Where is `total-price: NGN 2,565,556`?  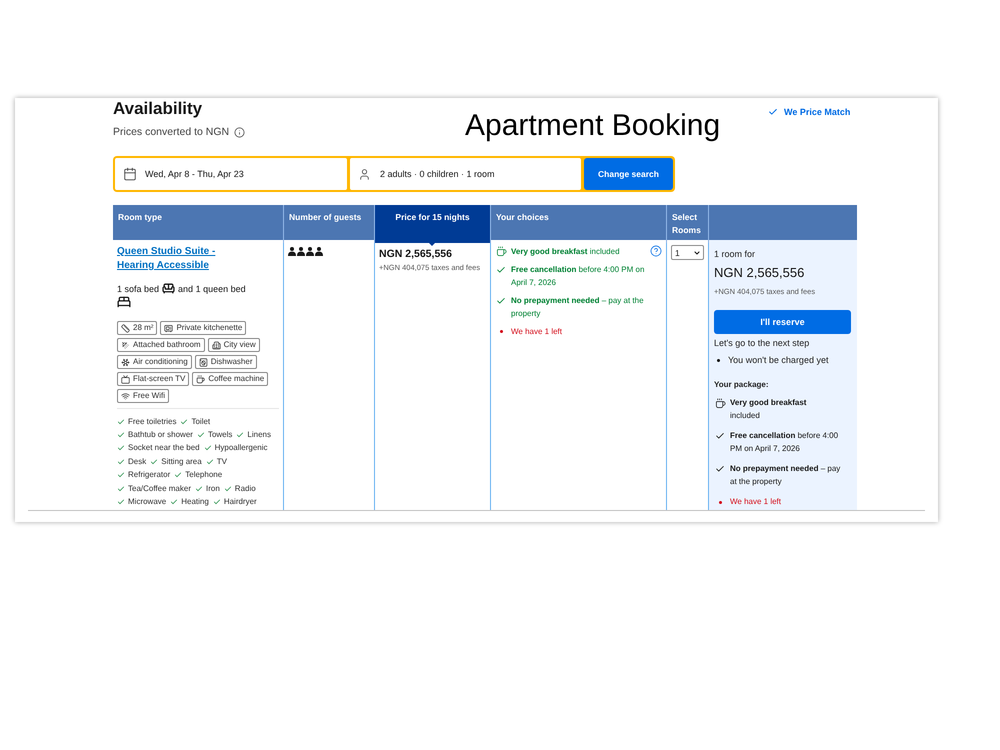
total-price: NGN 2,565,556 is located at coordinates (759, 273).